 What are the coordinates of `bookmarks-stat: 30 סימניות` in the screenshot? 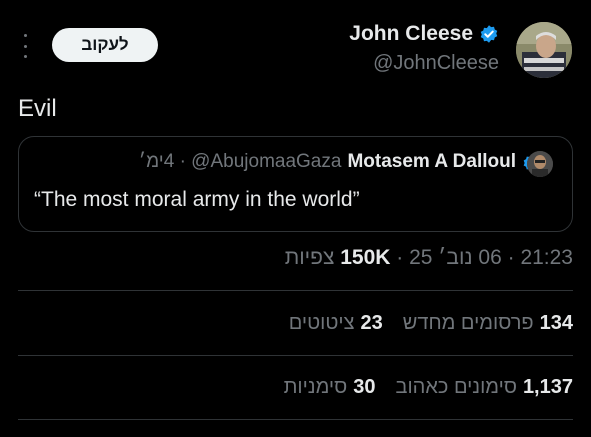 It's located at (330, 387).